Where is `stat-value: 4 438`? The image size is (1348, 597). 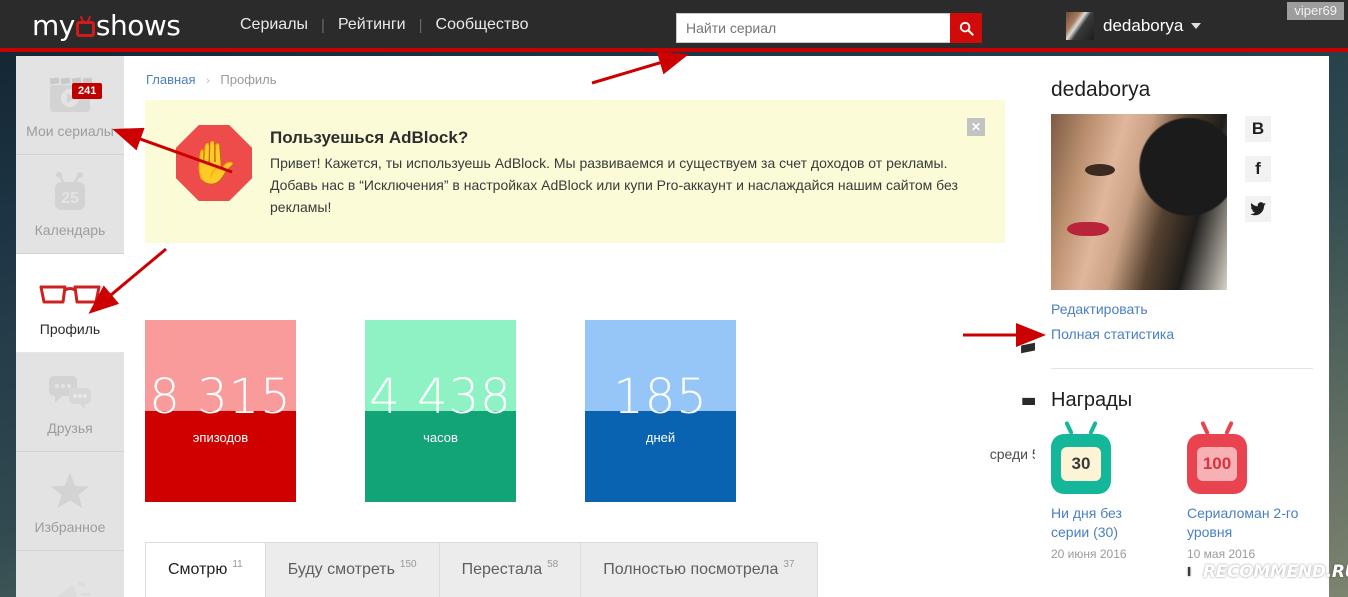 stat-value: 4 438 is located at coordinates (440, 397).